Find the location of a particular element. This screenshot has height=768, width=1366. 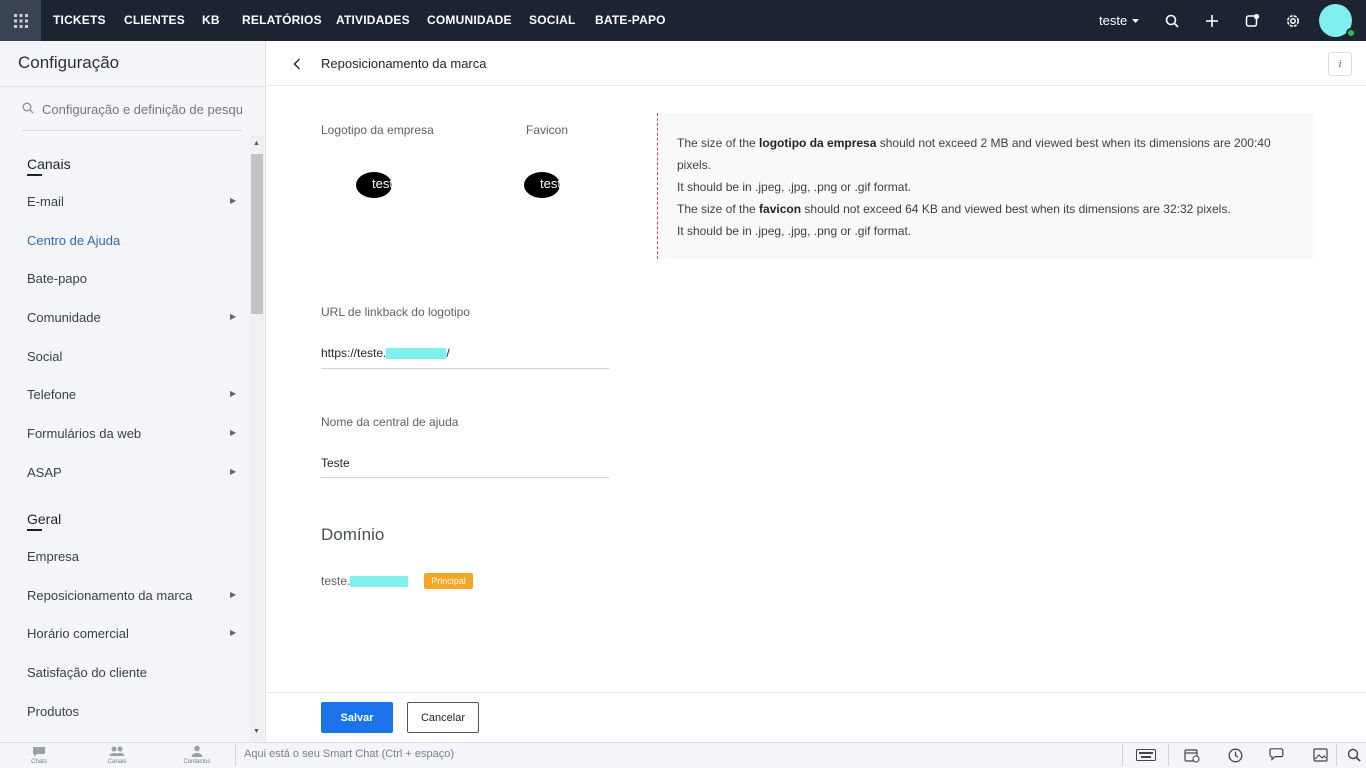

calendar-check-icon is located at coordinates (1192, 755).